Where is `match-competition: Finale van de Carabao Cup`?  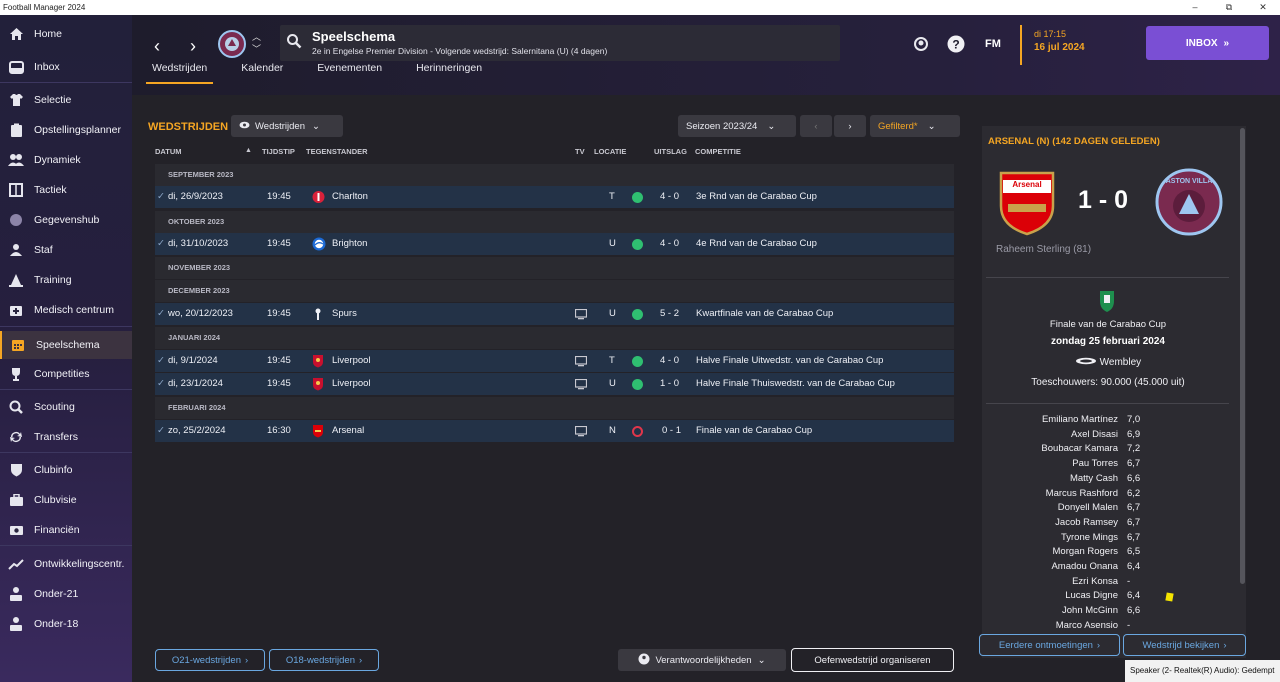
match-competition: Finale van de Carabao Cup is located at coordinates (754, 431).